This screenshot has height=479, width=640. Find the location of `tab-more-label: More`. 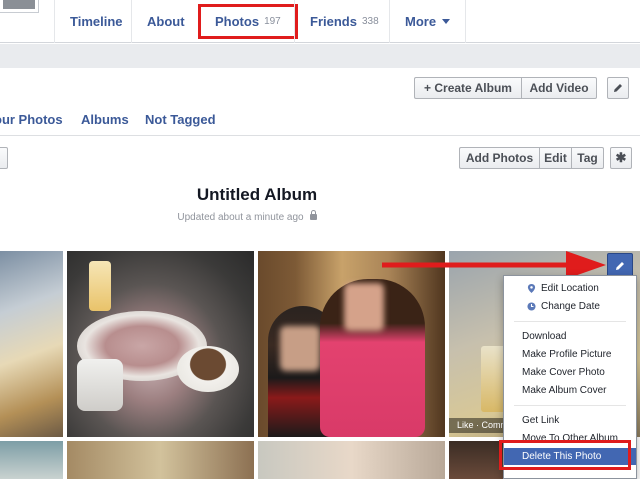

tab-more-label: More is located at coordinates (421, 21).